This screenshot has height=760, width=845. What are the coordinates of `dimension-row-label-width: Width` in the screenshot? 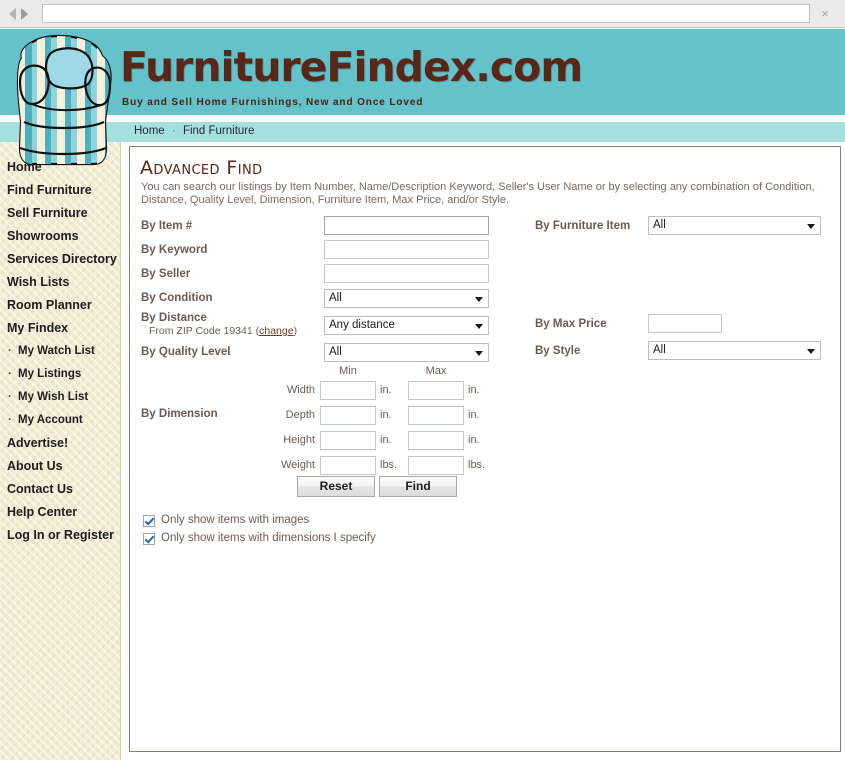 It's located at (300, 390).